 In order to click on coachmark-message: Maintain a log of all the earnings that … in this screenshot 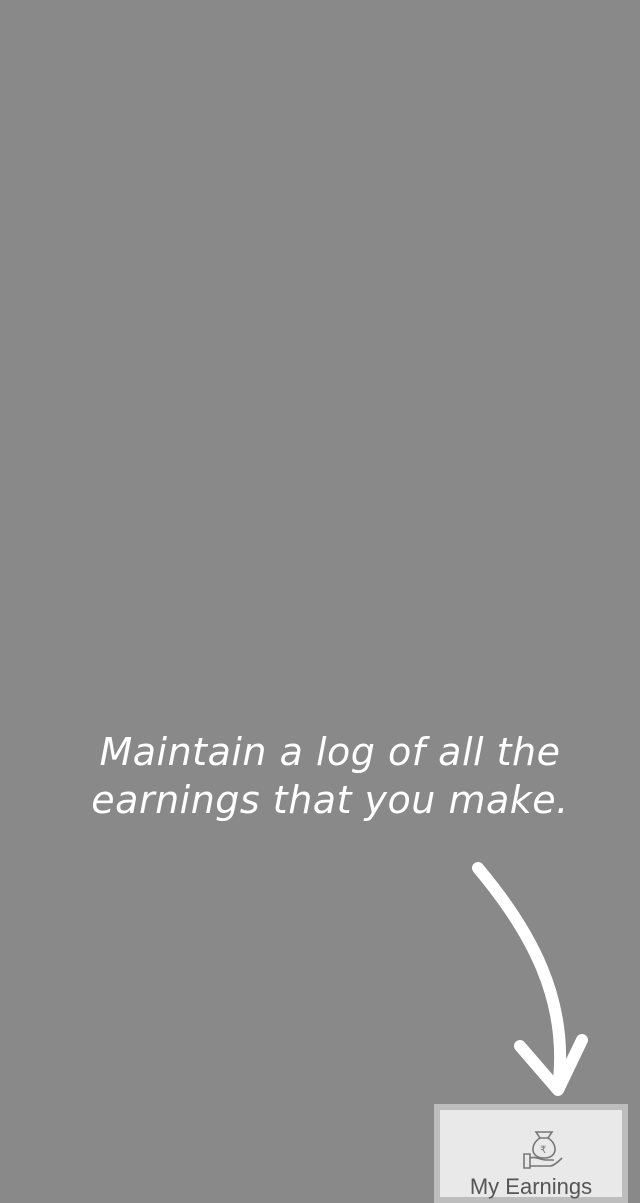, I will do `click(330, 776)`.